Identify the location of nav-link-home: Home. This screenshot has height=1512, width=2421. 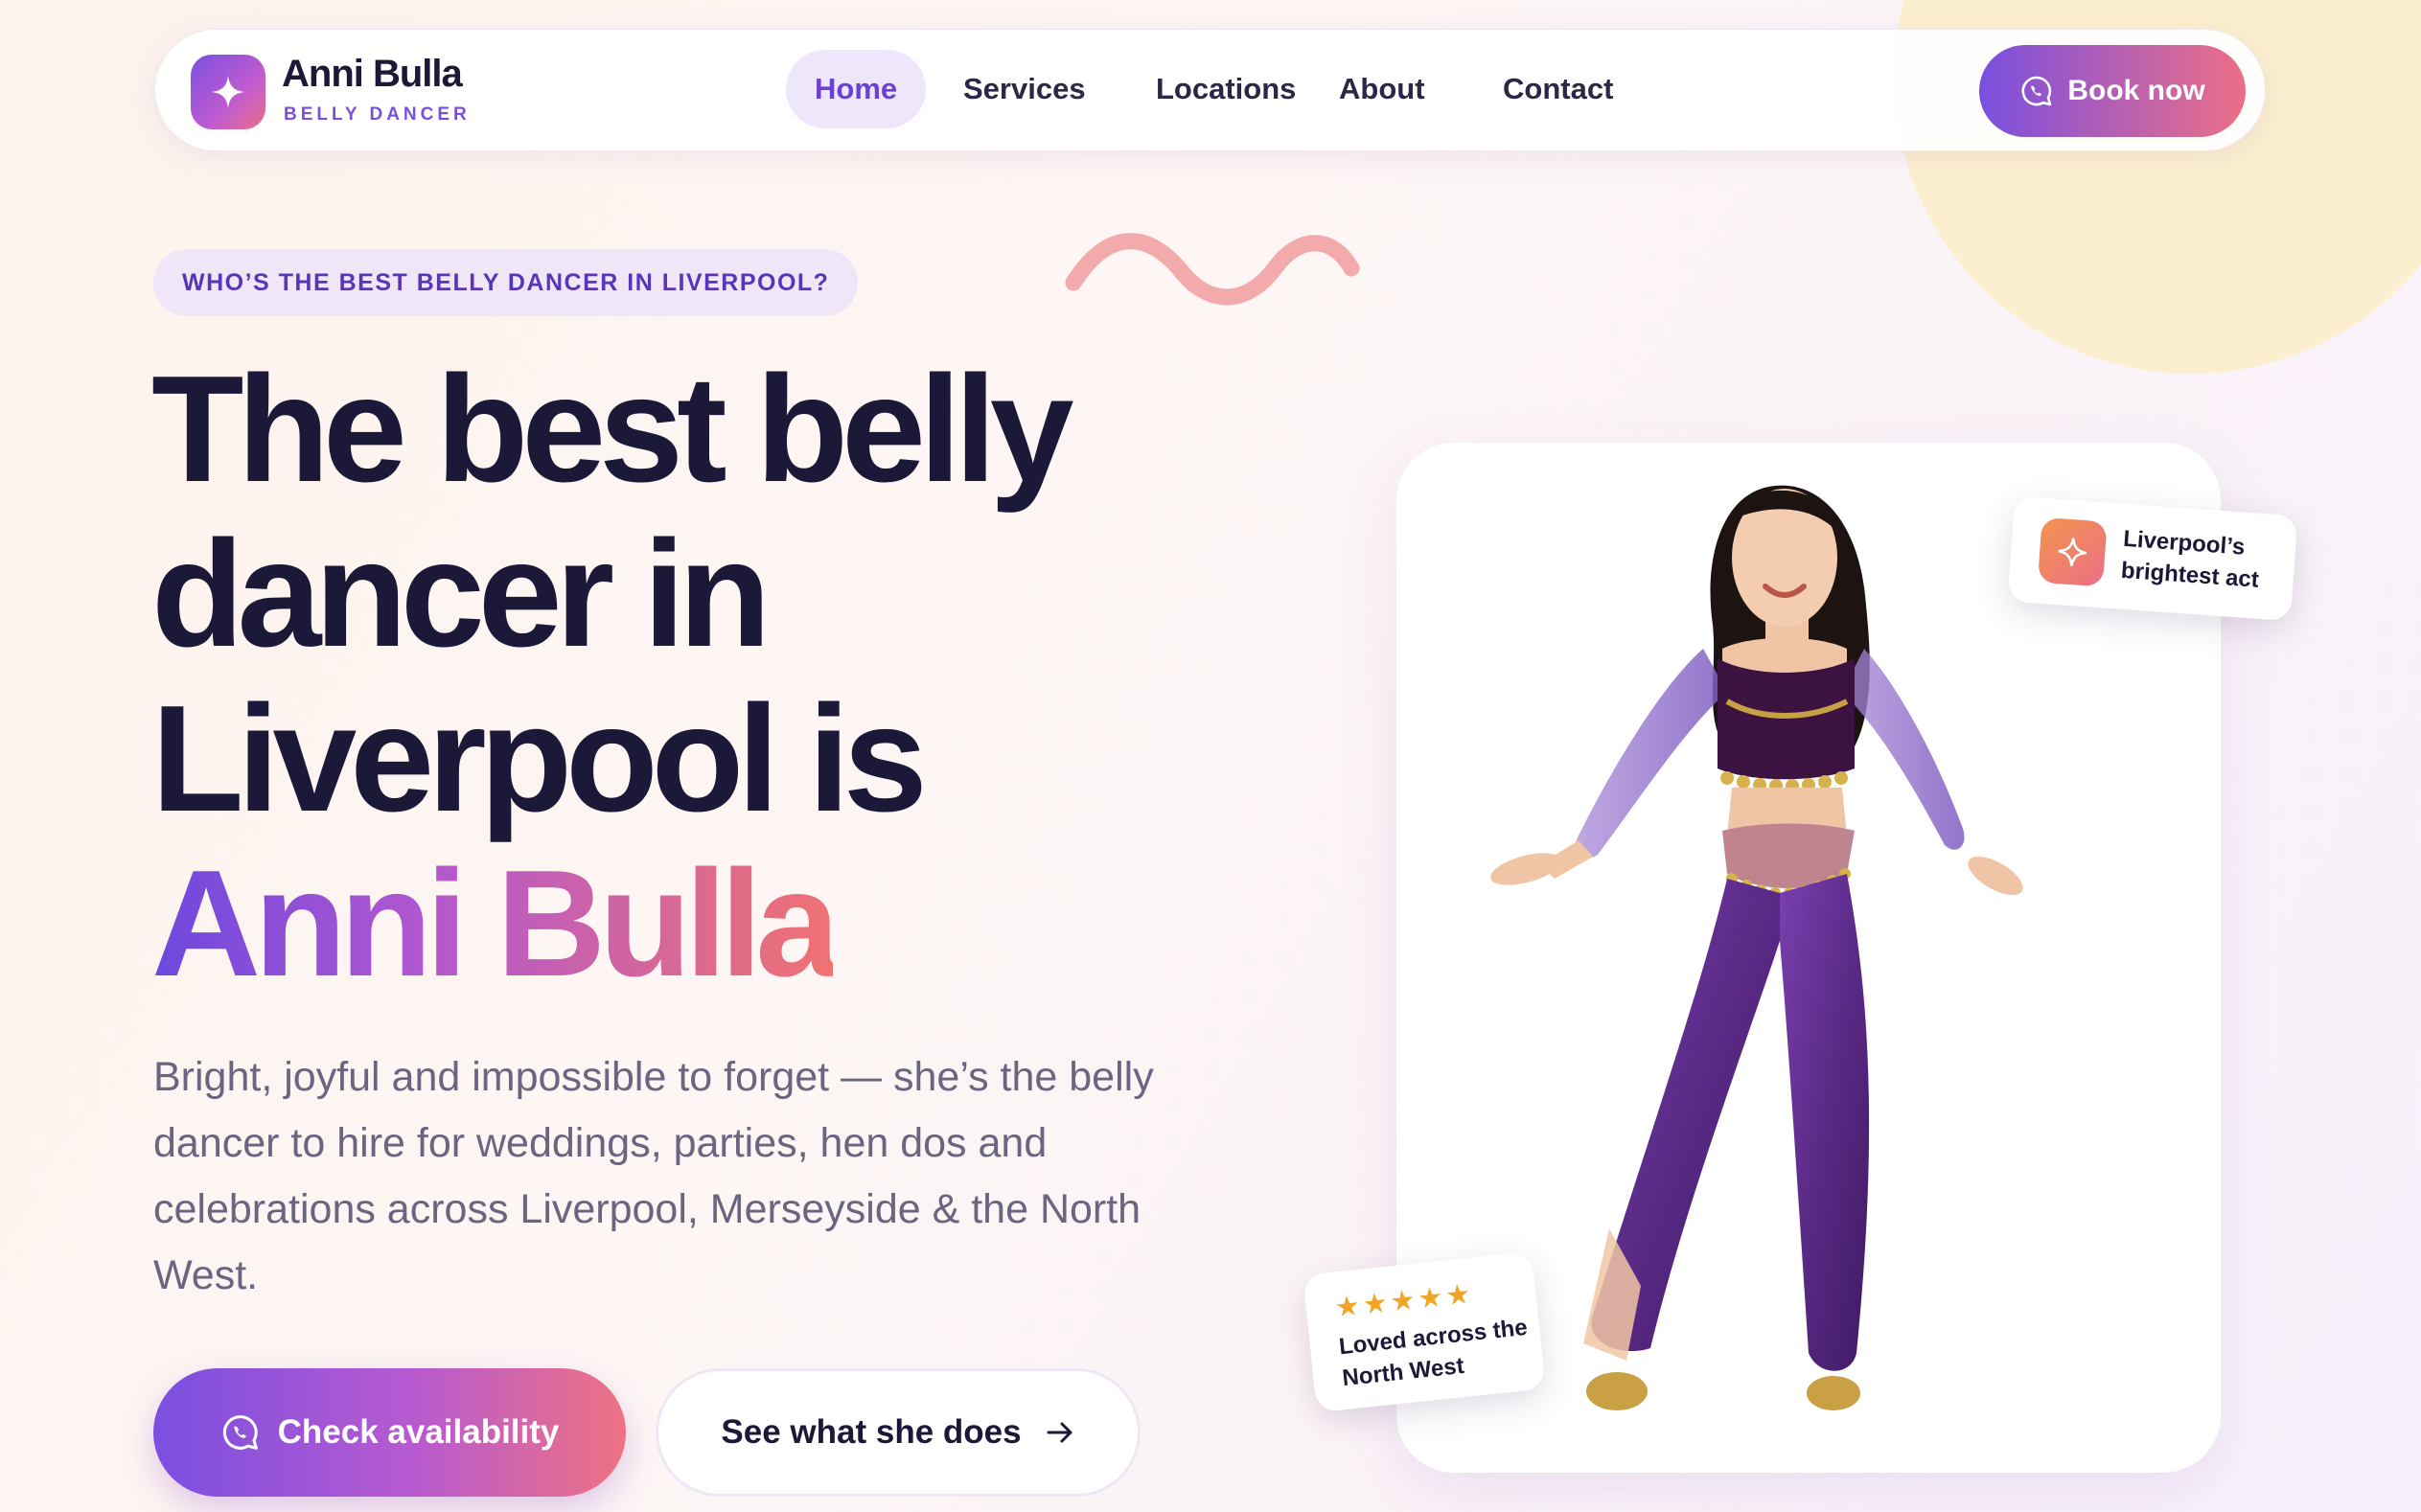
(857, 89).